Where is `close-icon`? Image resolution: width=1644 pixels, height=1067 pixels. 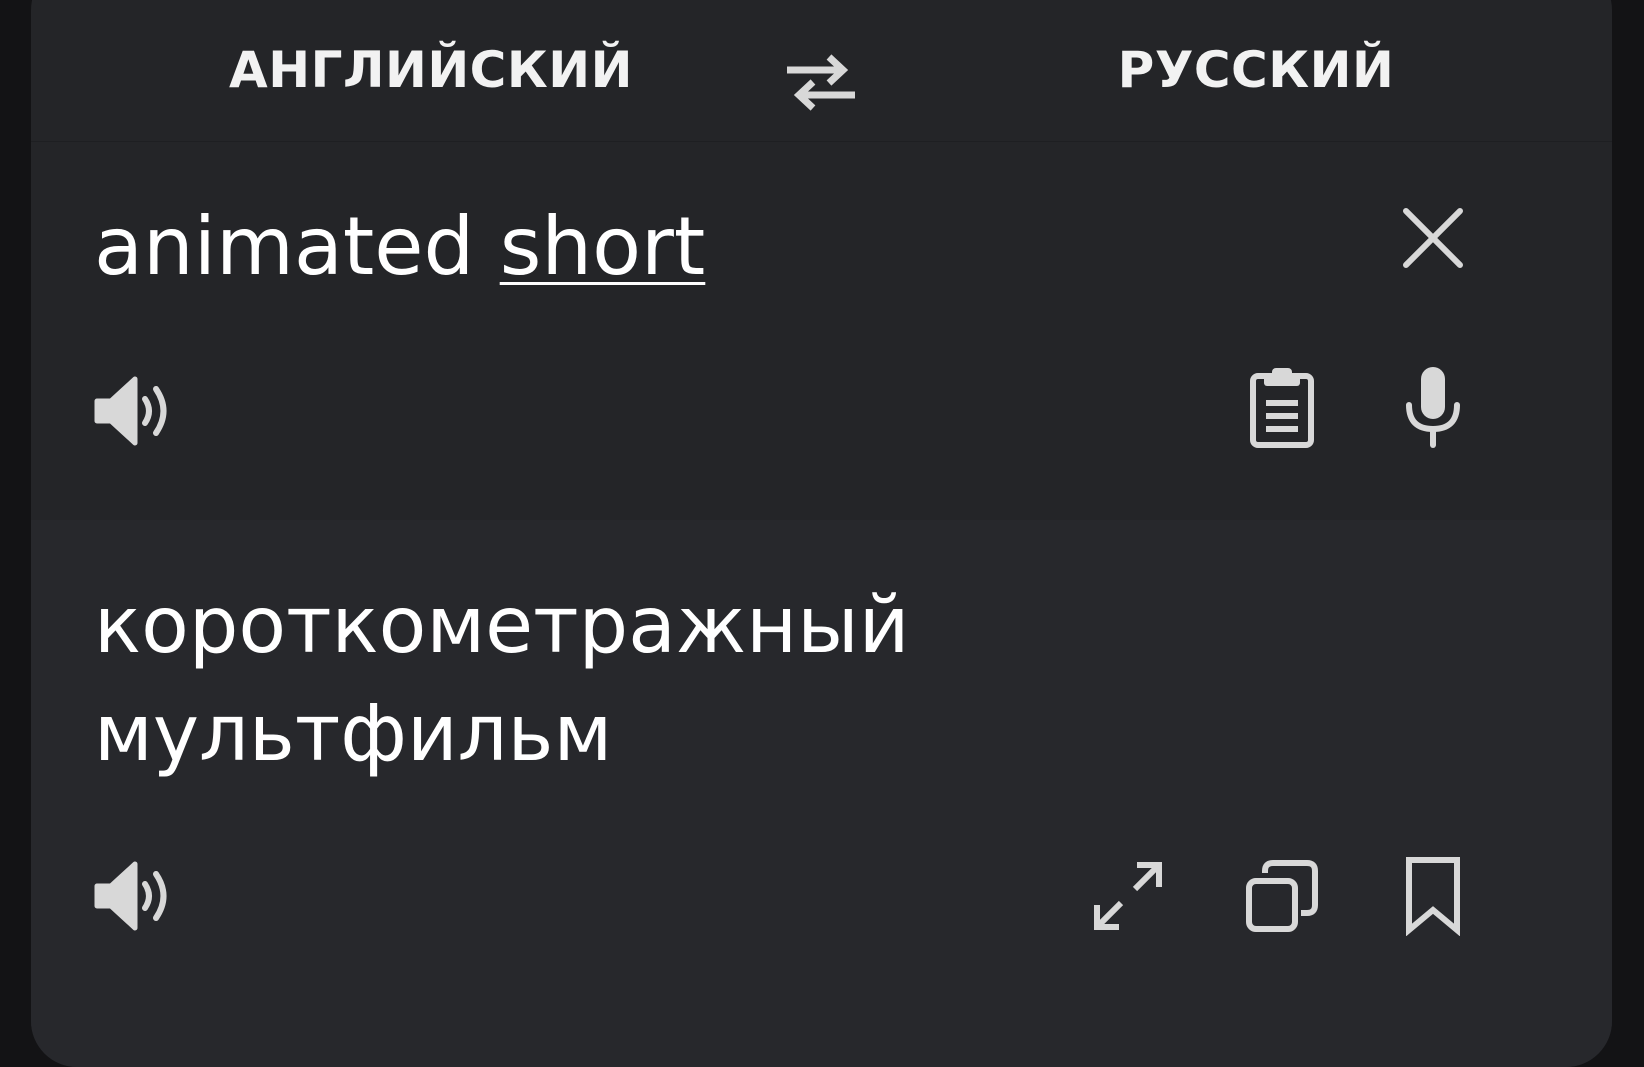 close-icon is located at coordinates (1433, 238).